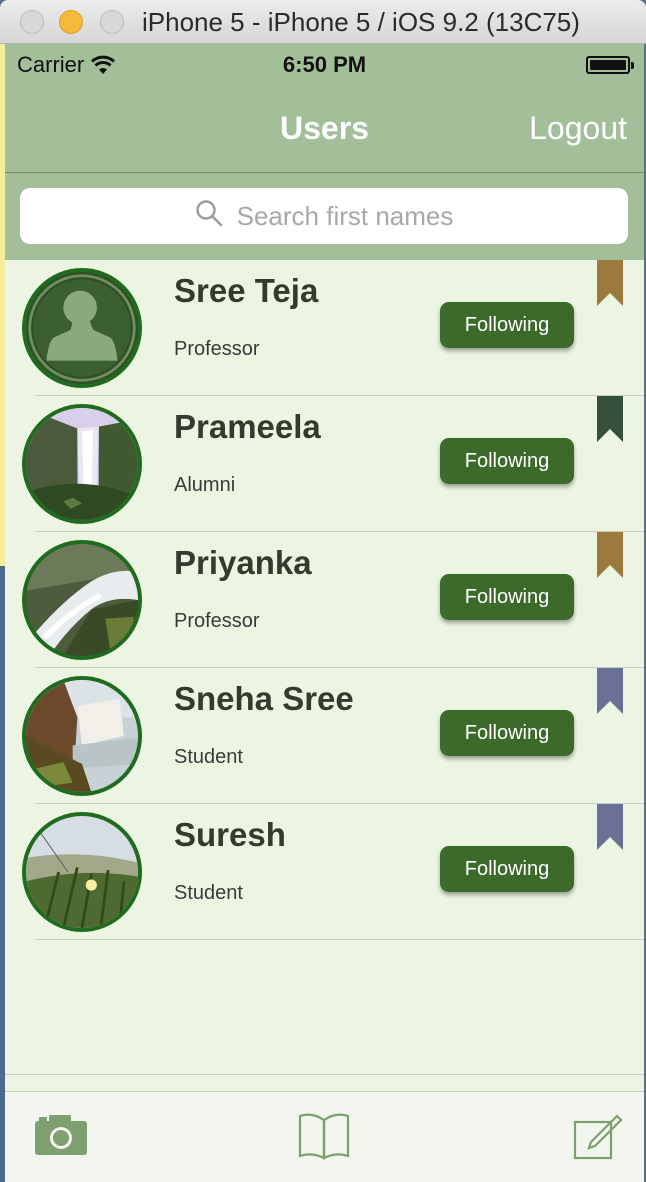 This screenshot has width=646, height=1182. Describe the element at coordinates (361, 22) in the screenshot. I see `window-title: iPhone 5 - iPhone 5 / iOS 9.2 (13C75)` at that location.